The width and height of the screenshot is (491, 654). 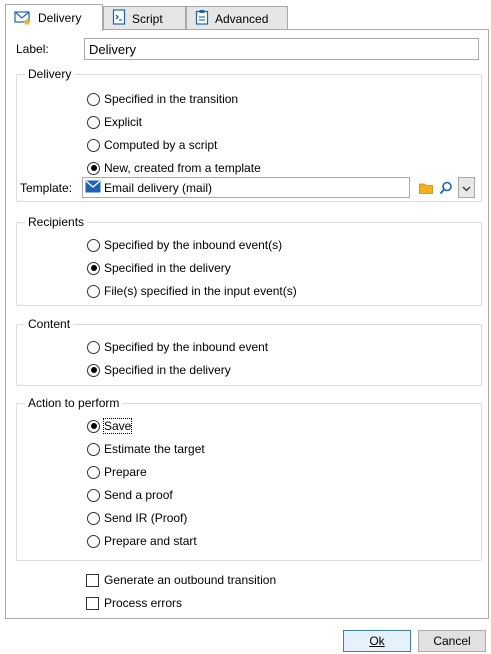 I want to click on generate-transition-checkbox-row: Generate an outbound transition, so click(x=181, y=580).